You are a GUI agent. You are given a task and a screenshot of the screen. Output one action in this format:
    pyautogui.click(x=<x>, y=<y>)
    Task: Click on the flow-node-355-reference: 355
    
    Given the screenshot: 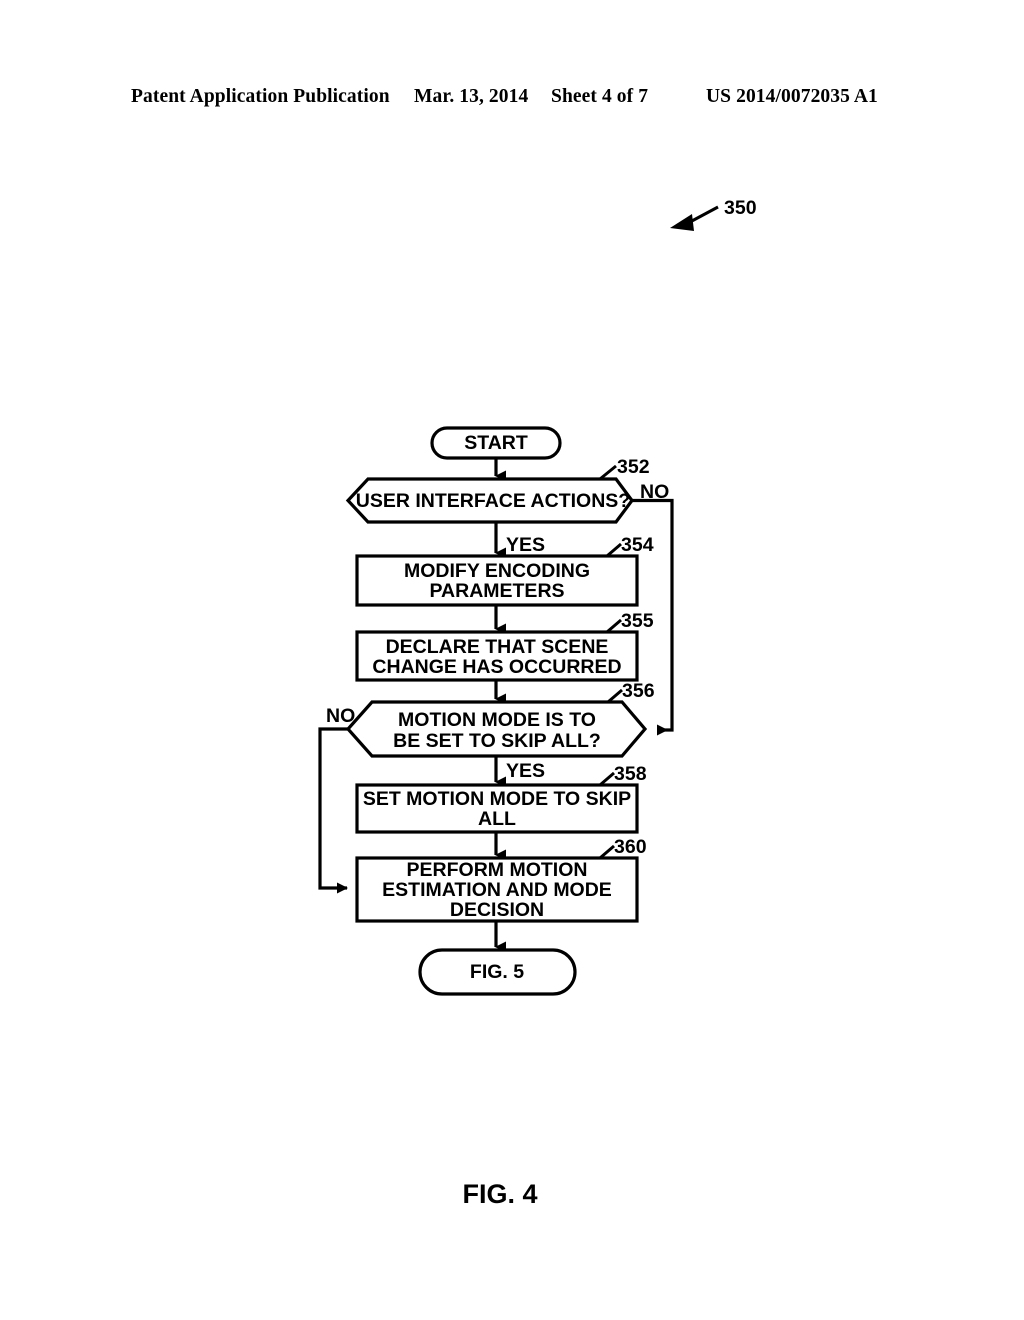 What is the action you would take?
    pyautogui.click(x=630, y=622)
    